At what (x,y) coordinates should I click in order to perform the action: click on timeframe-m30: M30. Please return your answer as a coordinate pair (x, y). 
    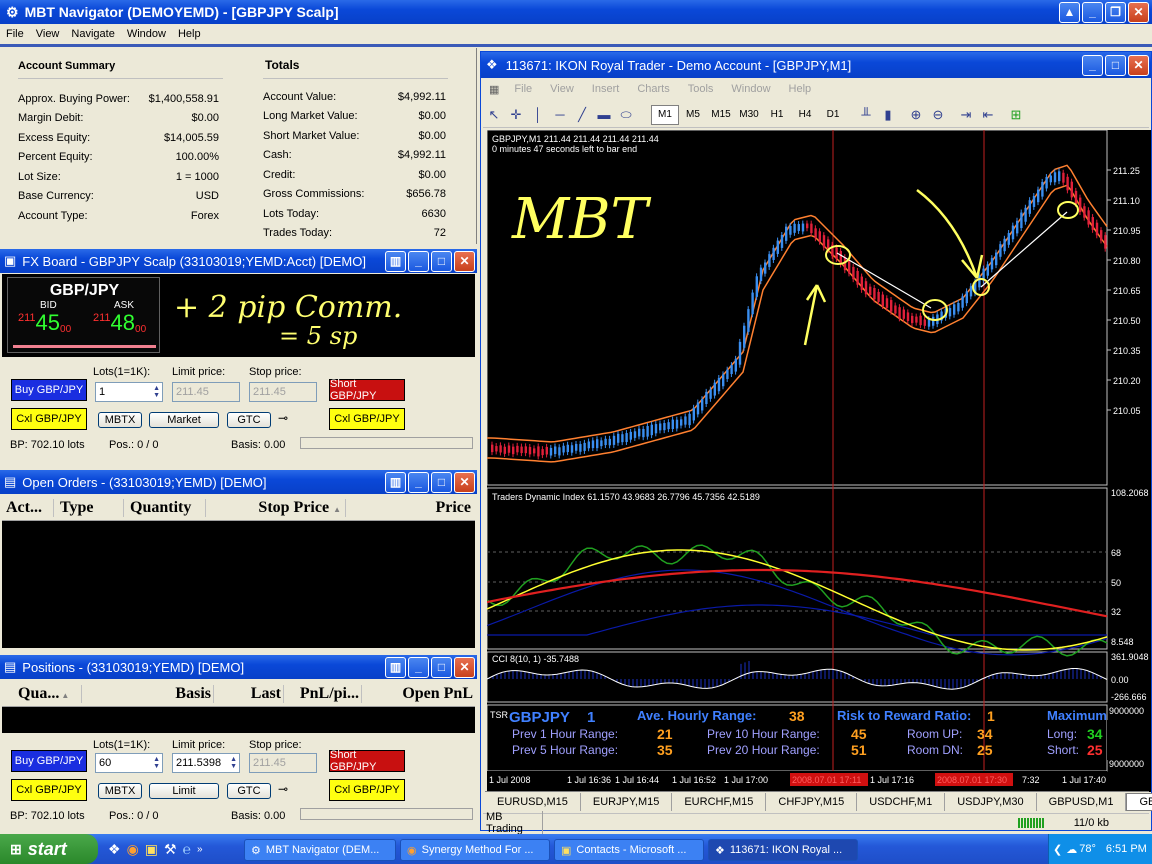
    Looking at the image, I should click on (749, 115).